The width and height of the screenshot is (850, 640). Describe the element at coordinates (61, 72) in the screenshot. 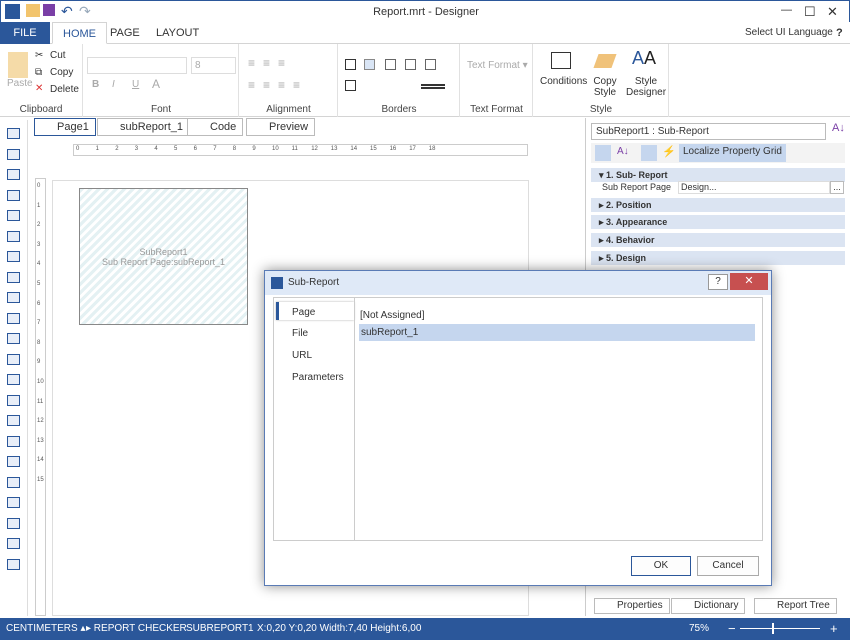

I see `copy-button: Copy` at that location.